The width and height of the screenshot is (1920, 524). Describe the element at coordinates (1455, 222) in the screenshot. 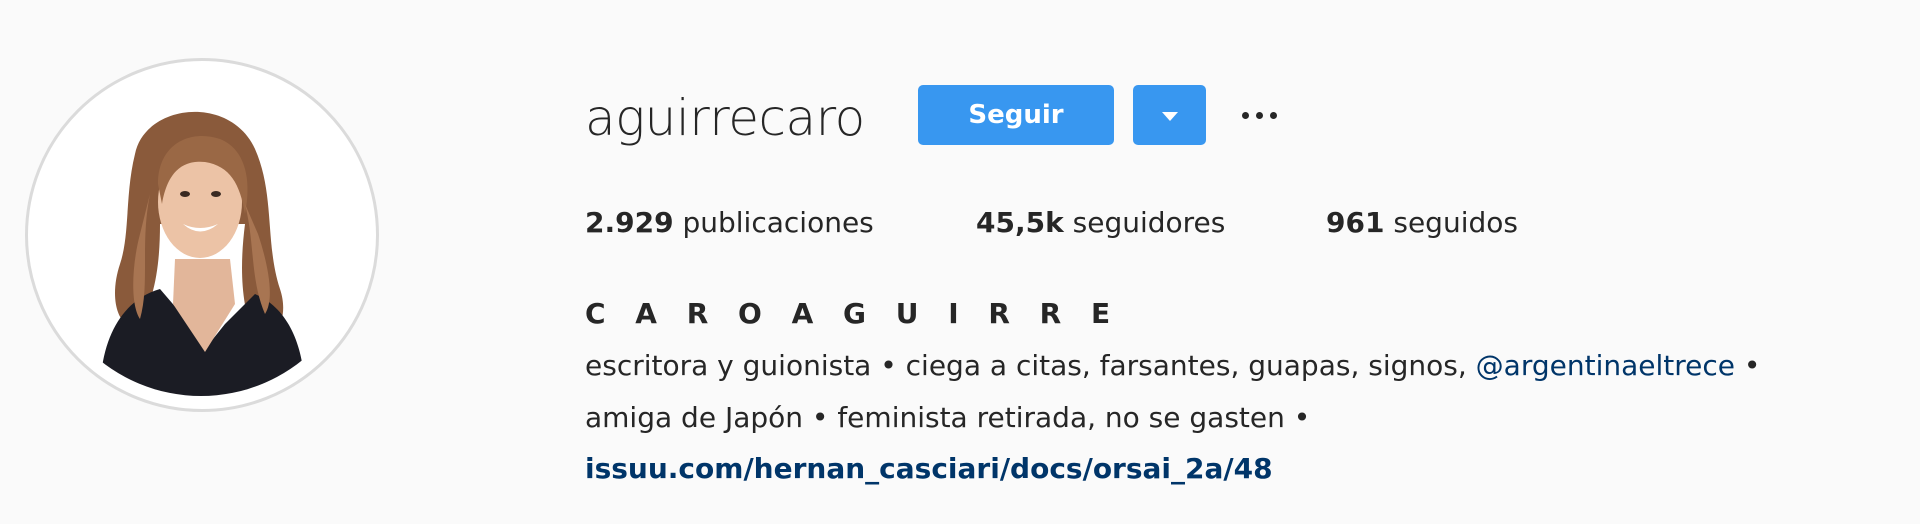

I see `following-label: seguidos` at that location.